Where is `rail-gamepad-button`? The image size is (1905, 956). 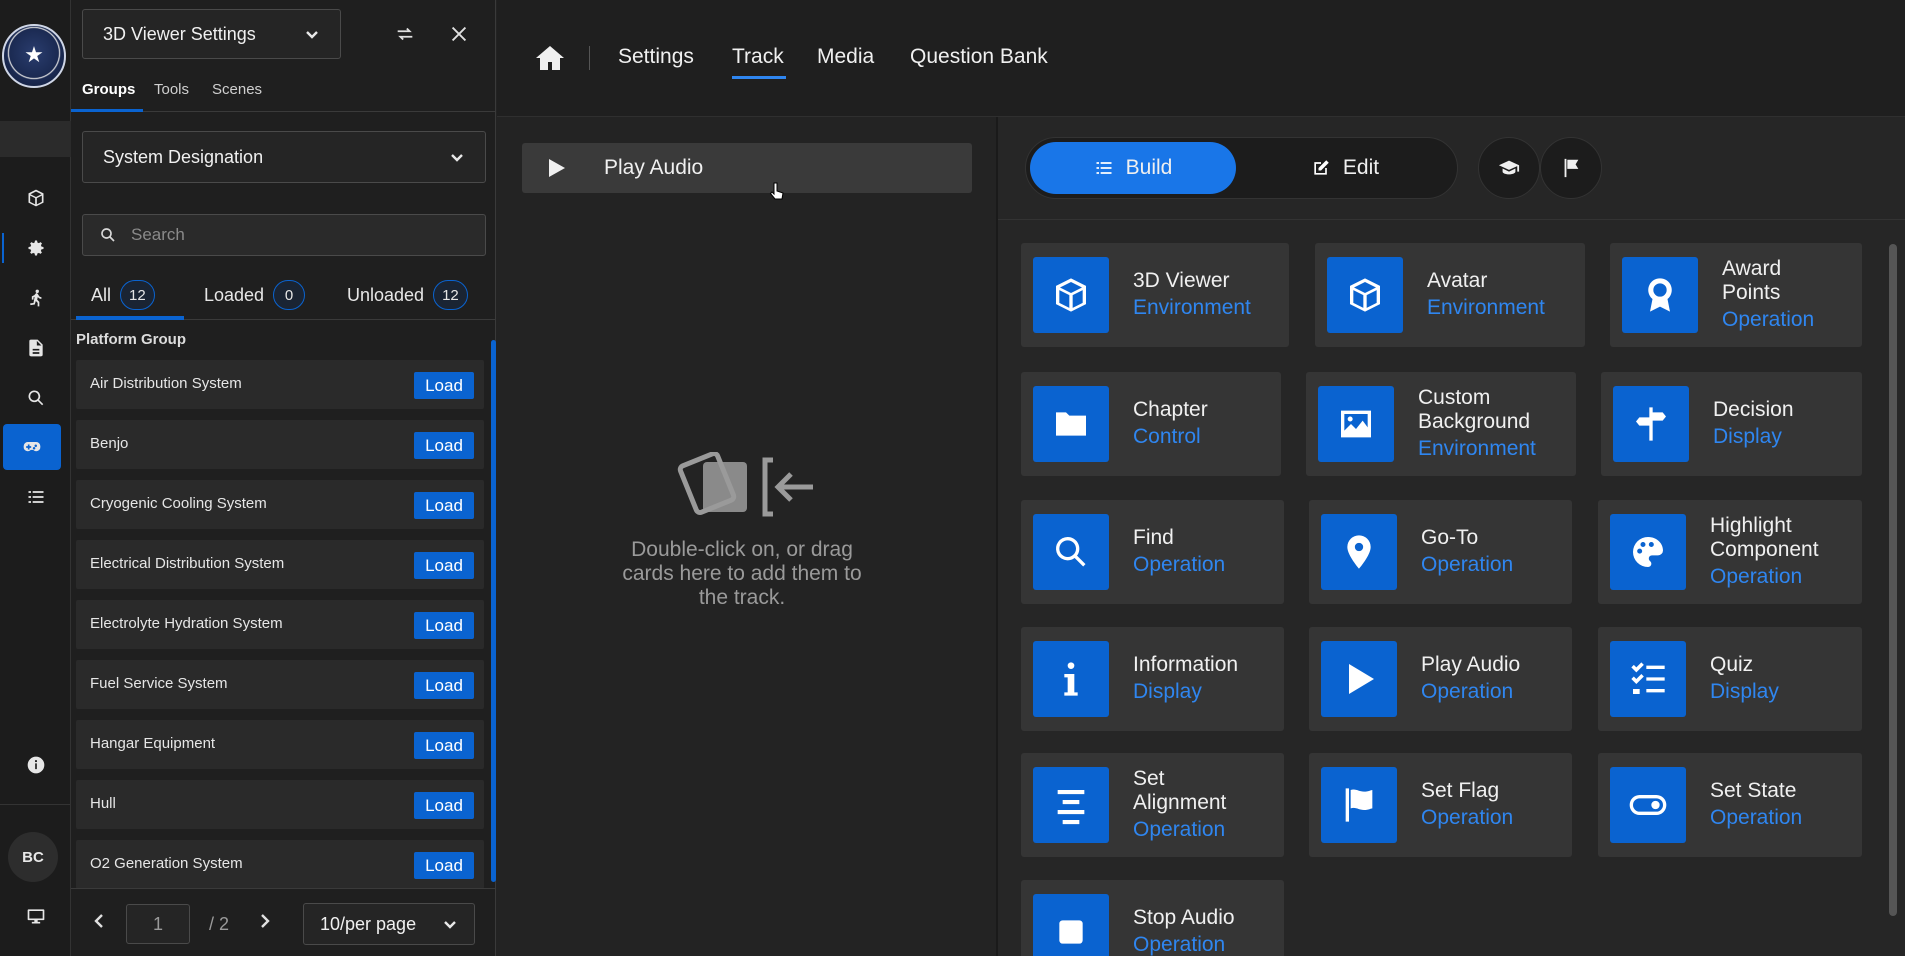
rail-gamepad-button is located at coordinates (32, 447).